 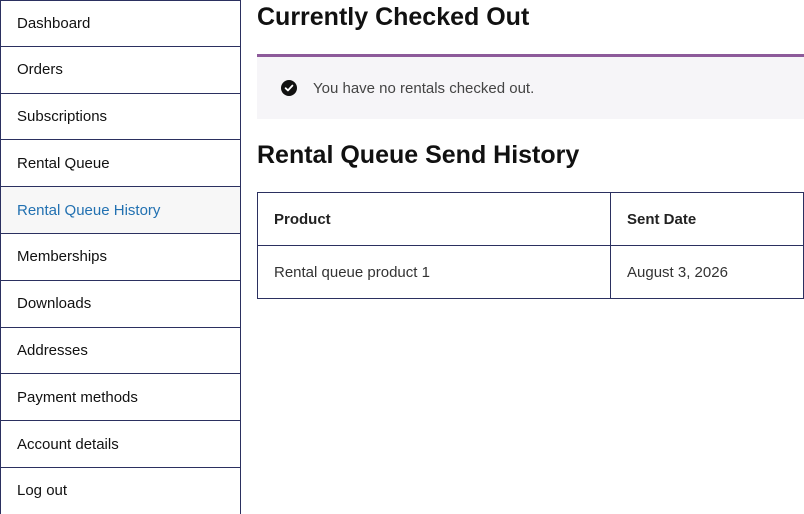 I want to click on table-header-row: Product Sent Date, so click(x=530, y=219).